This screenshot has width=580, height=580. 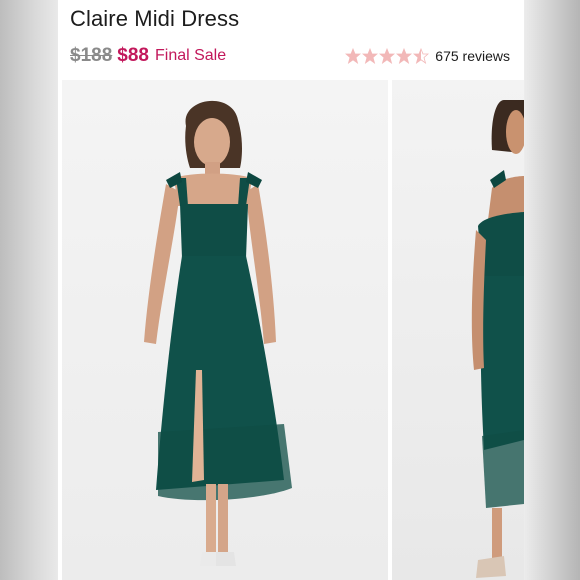 What do you see at coordinates (133, 55) in the screenshot?
I see `sale-price: $88` at bounding box center [133, 55].